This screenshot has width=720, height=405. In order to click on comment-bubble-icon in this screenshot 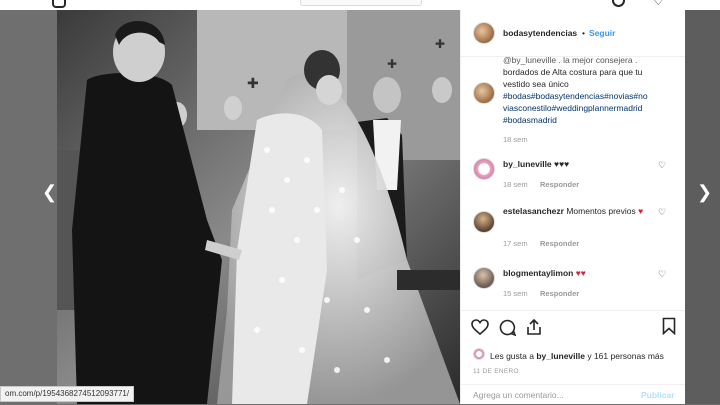, I will do `click(507, 327)`.